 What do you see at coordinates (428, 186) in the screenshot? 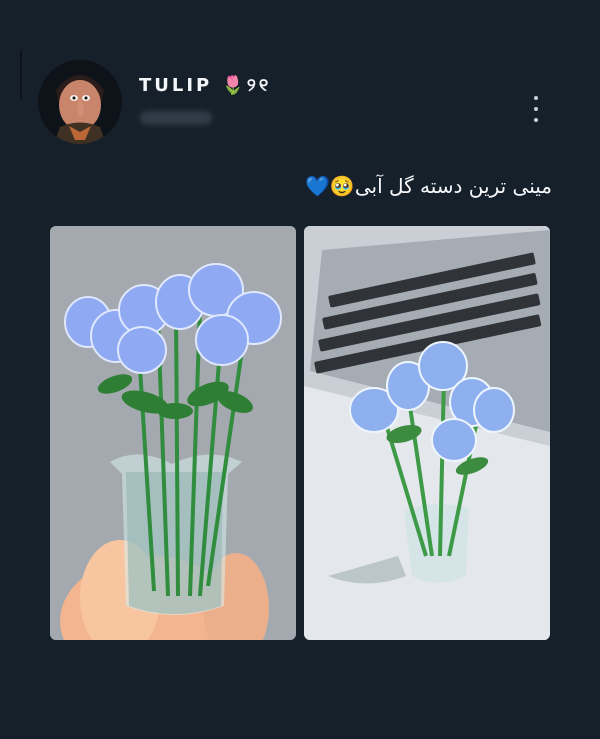
I see `post-text: مینی ترین دسته گل آبی🥹💙` at bounding box center [428, 186].